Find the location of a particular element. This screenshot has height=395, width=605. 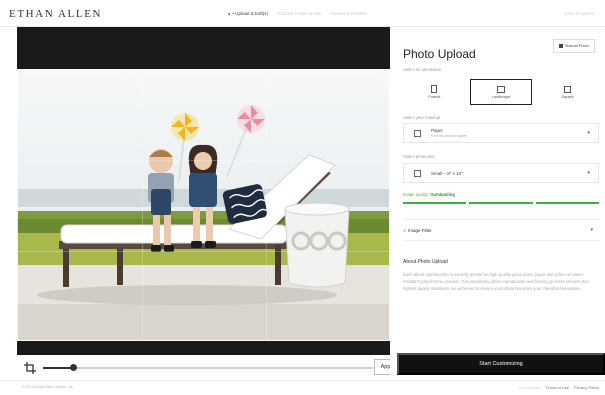

image-filter-label: ✓ Image Filter is located at coordinates (417, 230).